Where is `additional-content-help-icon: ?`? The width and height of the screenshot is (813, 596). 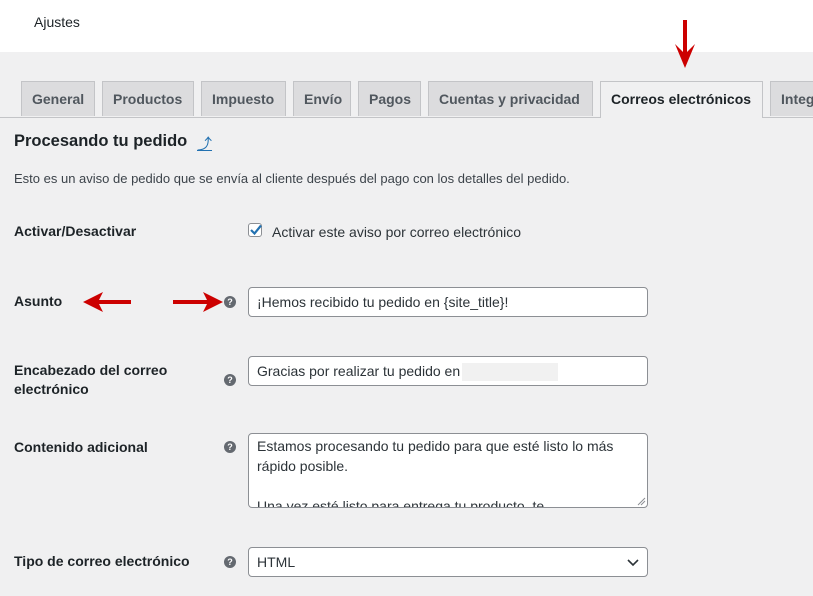 additional-content-help-icon: ? is located at coordinates (230, 447).